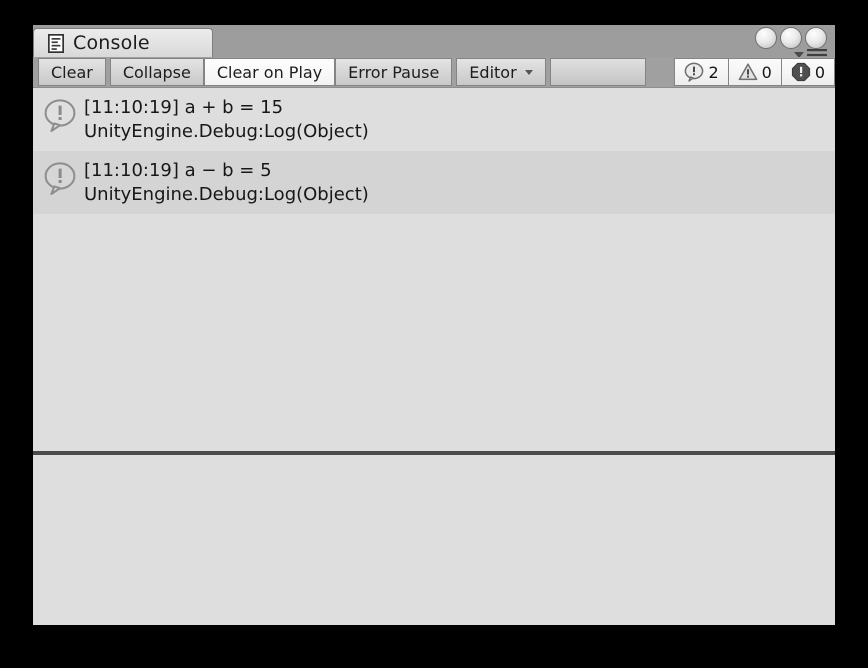 This screenshot has height=668, width=868. I want to click on editor-dropdown-button: Editor, so click(501, 72).